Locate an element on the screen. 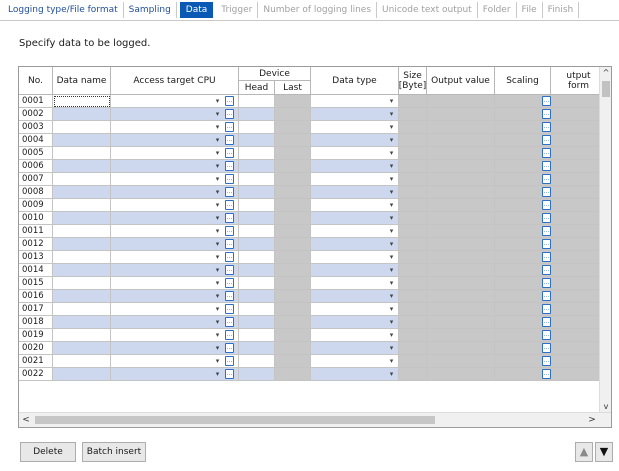 The height and width of the screenshot is (471, 619). header-scaling: Scaling is located at coordinates (523, 81).